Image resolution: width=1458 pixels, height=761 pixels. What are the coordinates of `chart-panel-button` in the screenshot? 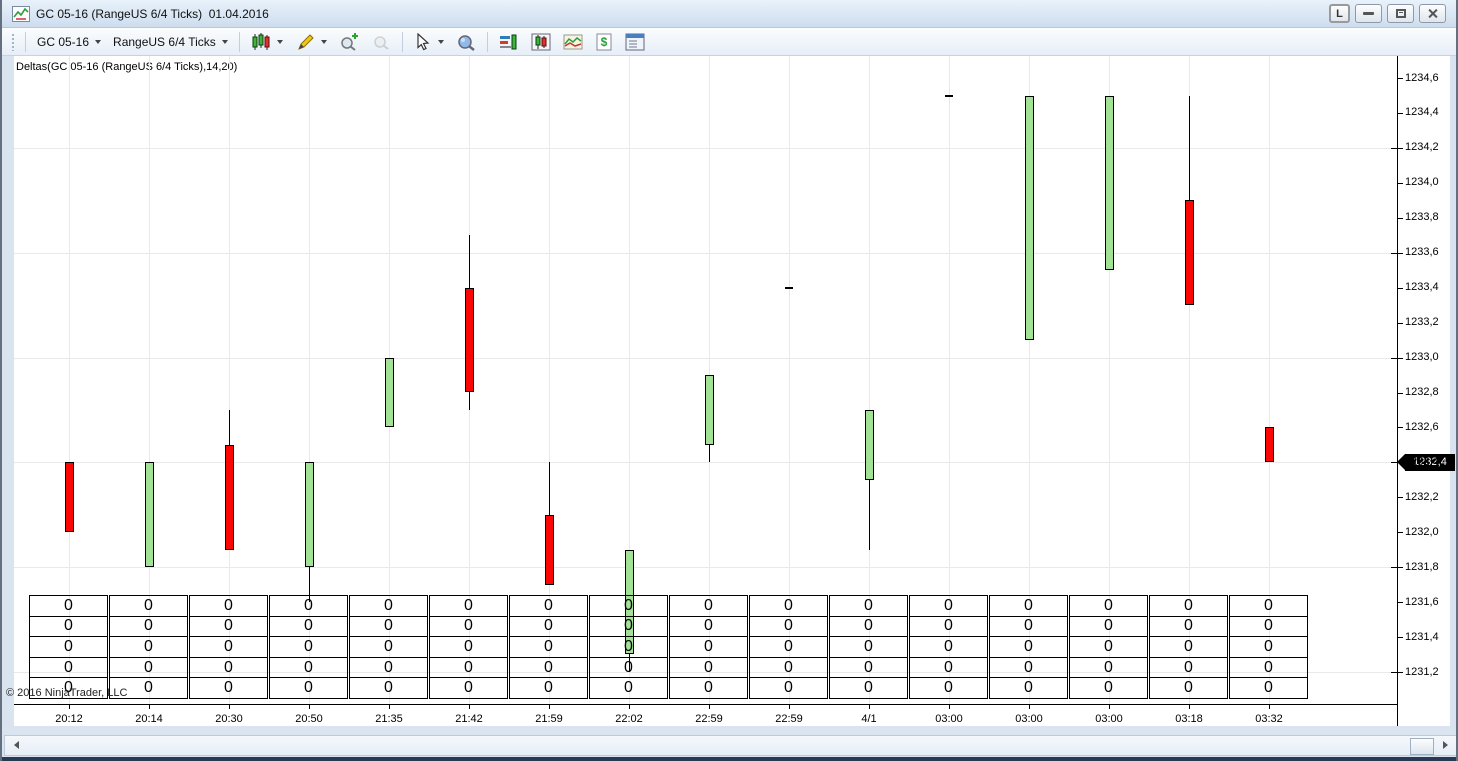 It's located at (573, 42).